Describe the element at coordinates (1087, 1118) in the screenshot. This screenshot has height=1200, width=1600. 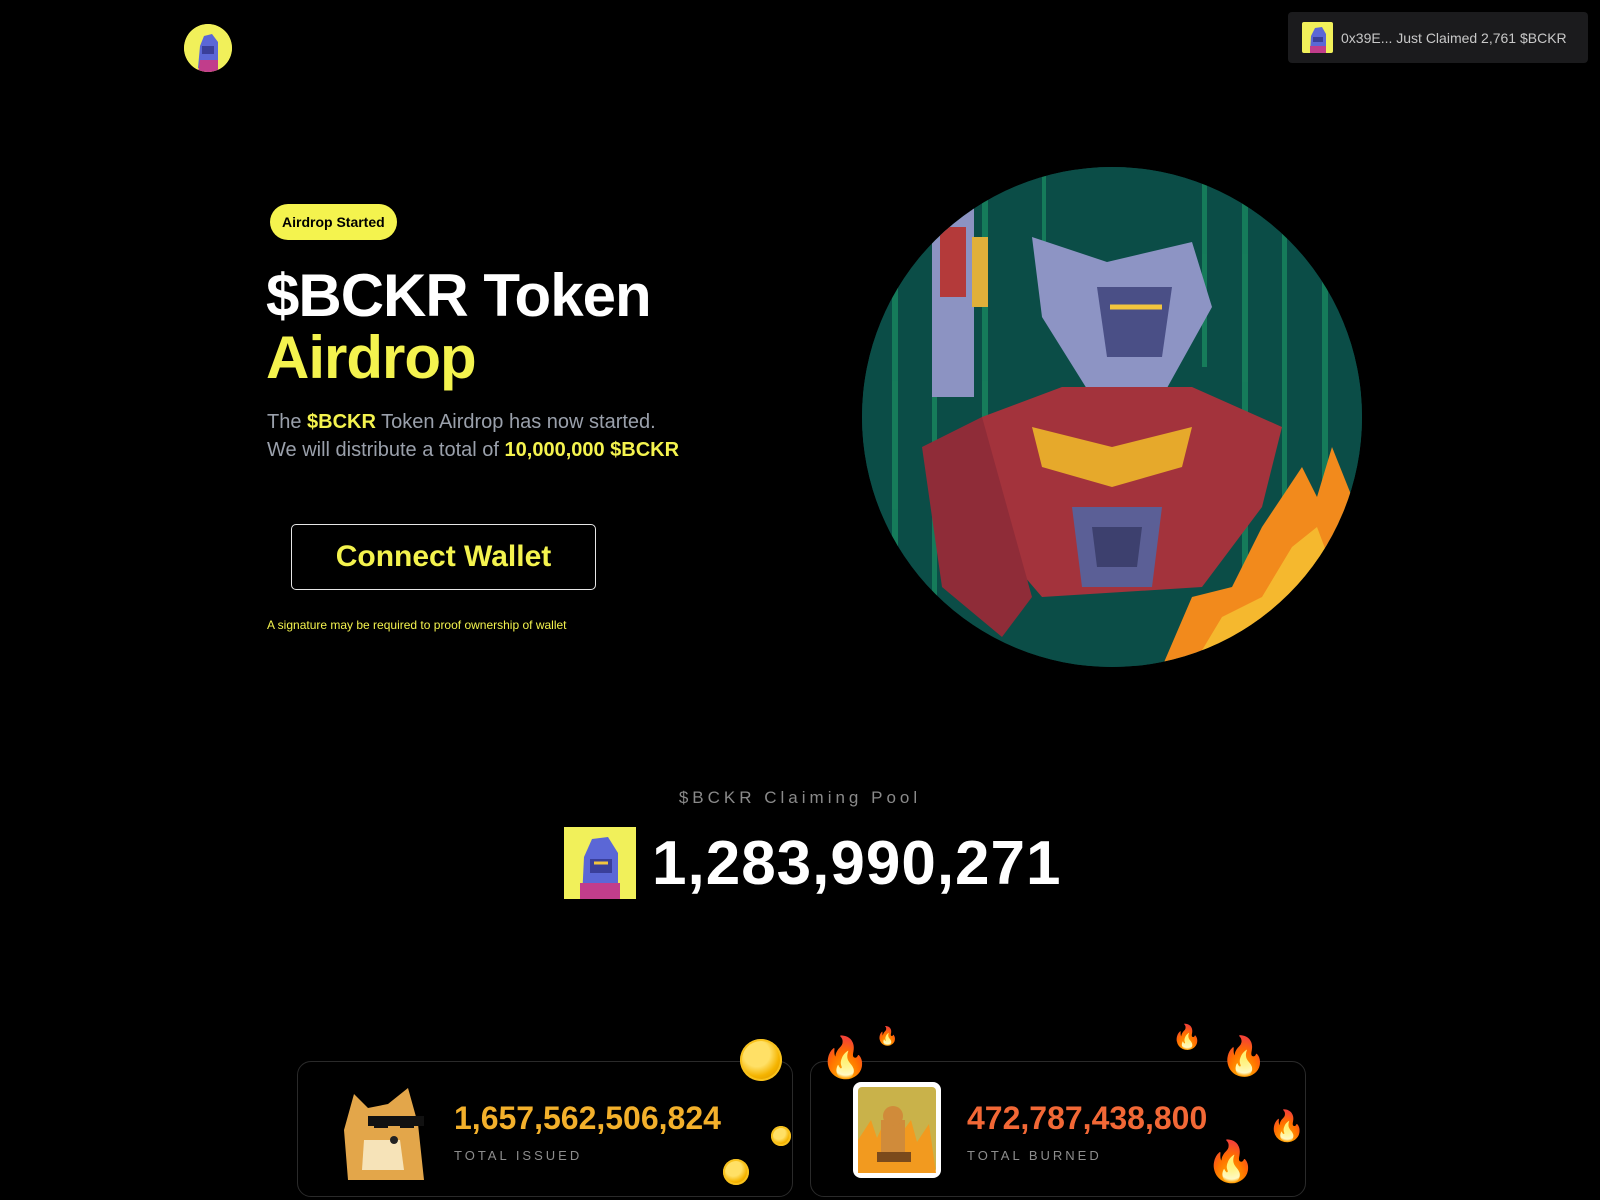
I see `total-burned-value: 472,787,438,800` at that location.